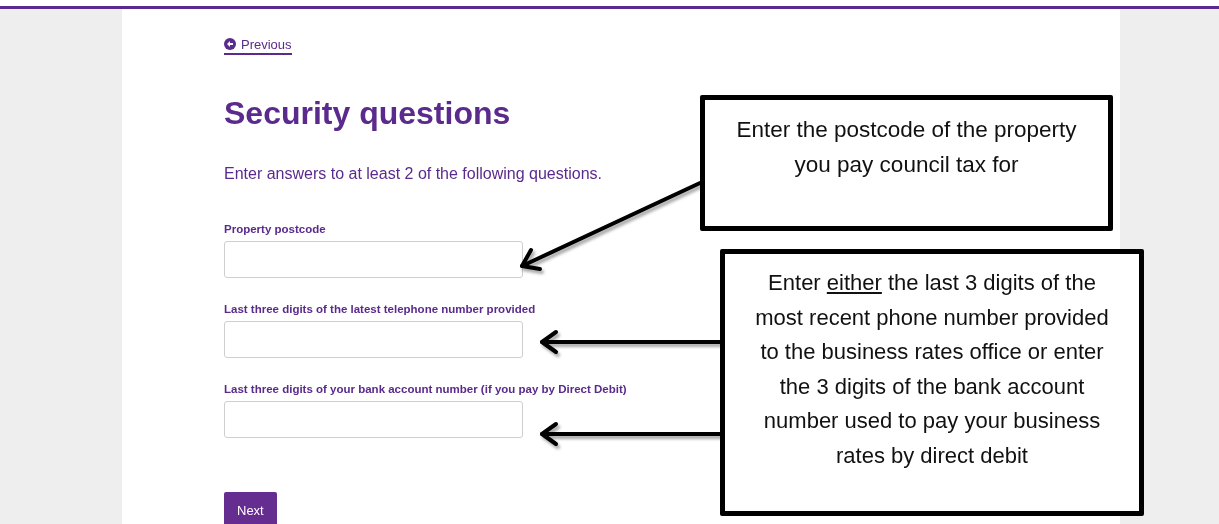  Describe the element at coordinates (425, 388) in the screenshot. I see `field-label: Last three digits of your bank account number (if you pay by Direct Debit)` at that location.